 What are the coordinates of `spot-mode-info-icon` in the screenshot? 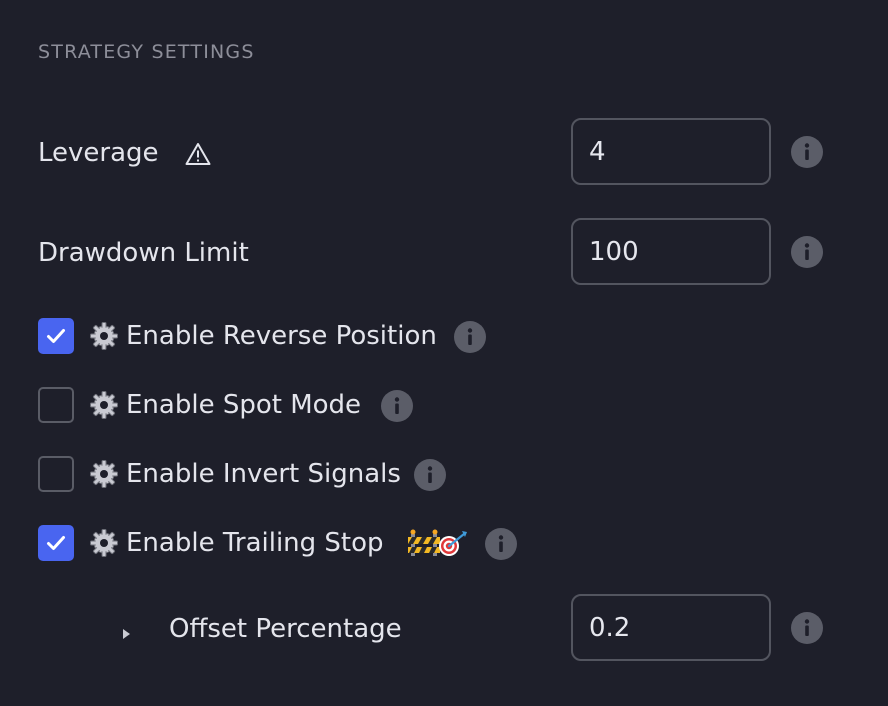 It's located at (397, 406).